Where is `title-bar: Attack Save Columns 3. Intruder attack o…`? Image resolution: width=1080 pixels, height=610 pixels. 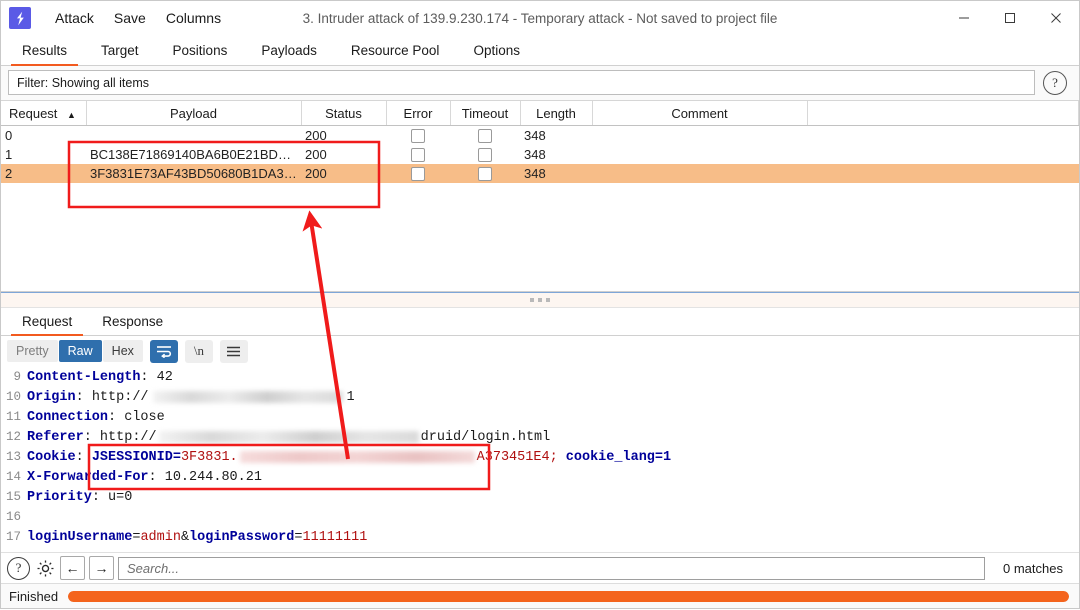 title-bar: Attack Save Columns 3. Intruder attack o… is located at coordinates (540, 18).